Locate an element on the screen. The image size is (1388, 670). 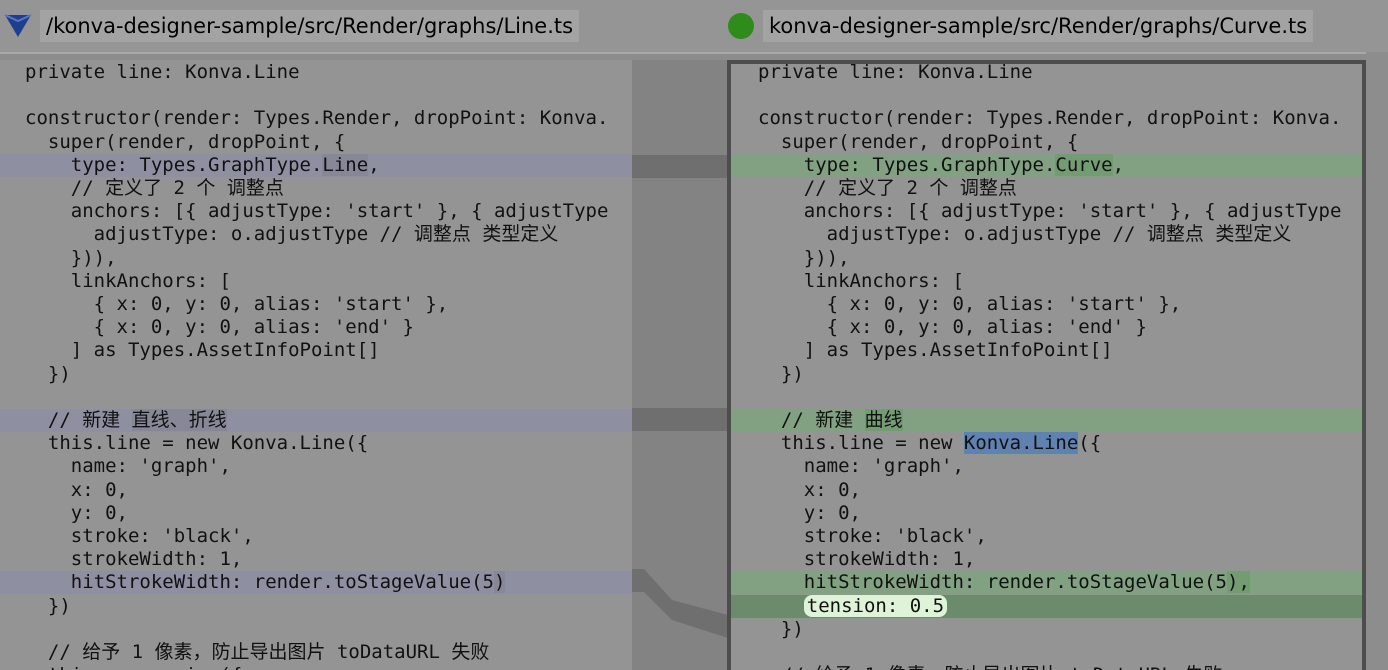
connector-band-type is located at coordinates (680, 166).